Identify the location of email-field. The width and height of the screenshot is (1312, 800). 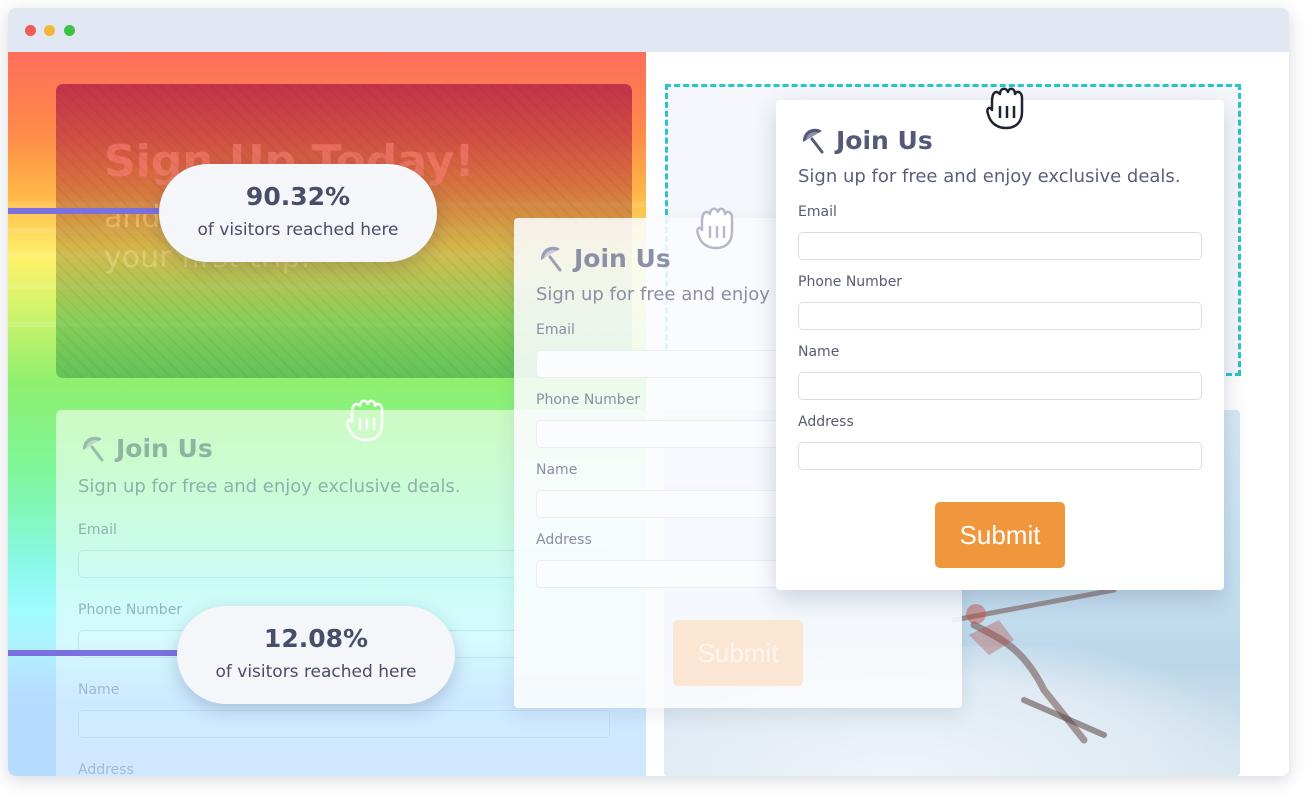
(1000, 246).